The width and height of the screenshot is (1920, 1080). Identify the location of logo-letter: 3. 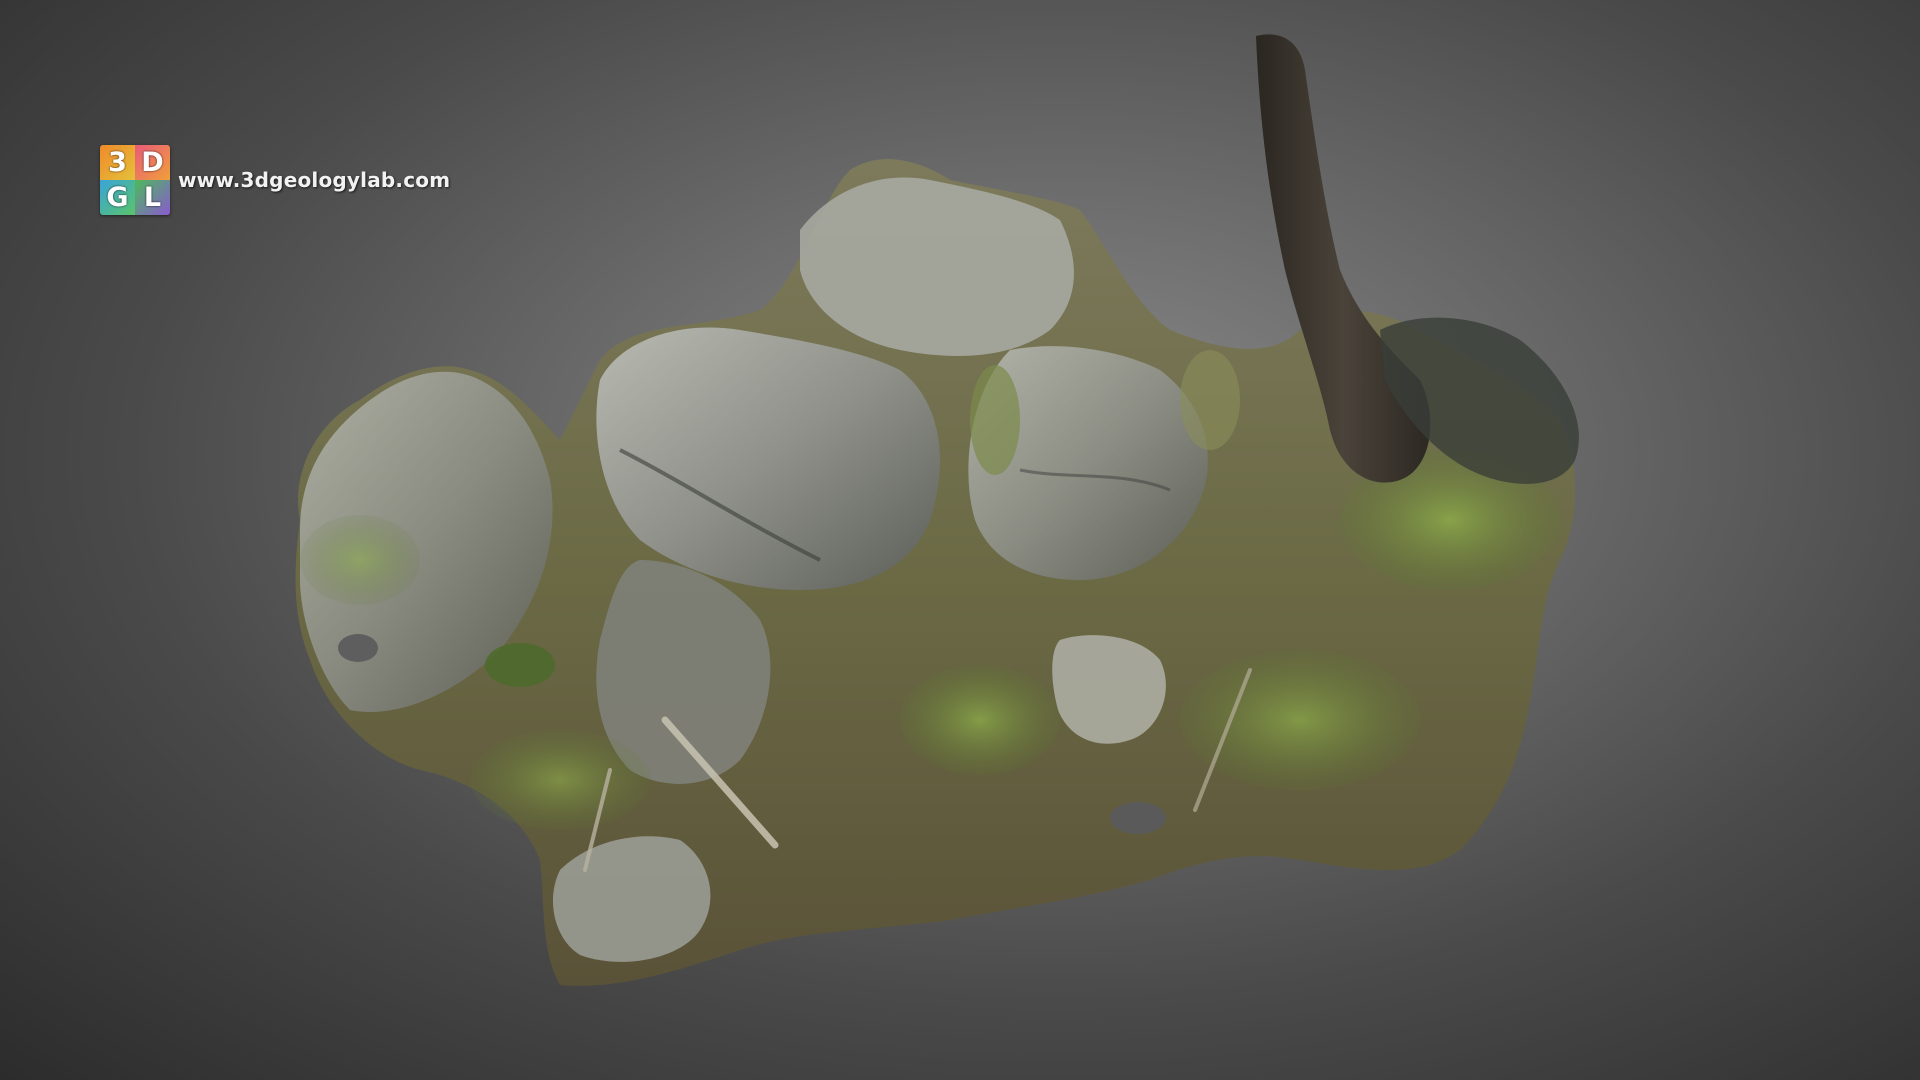
(117, 162).